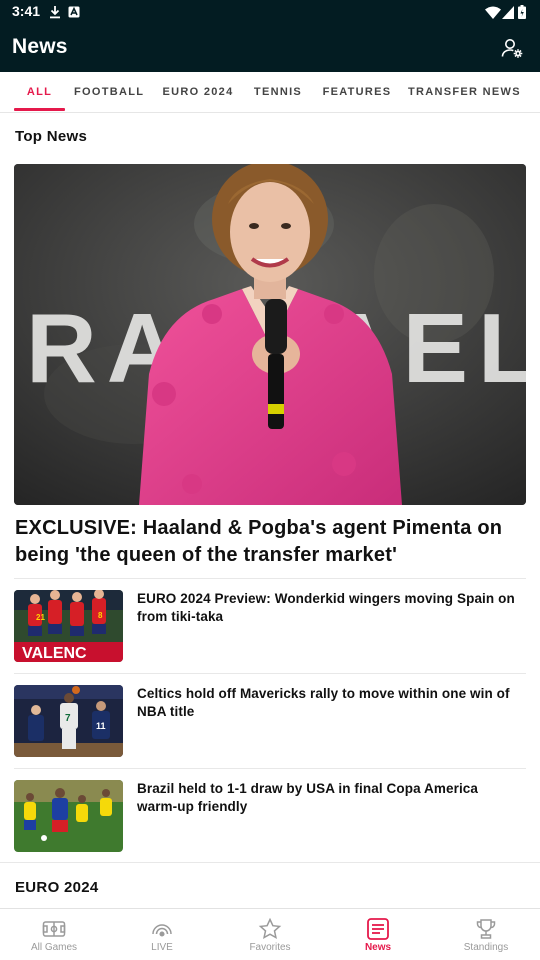 The image size is (540, 960). What do you see at coordinates (508, 12) in the screenshot?
I see `signal-icon` at bounding box center [508, 12].